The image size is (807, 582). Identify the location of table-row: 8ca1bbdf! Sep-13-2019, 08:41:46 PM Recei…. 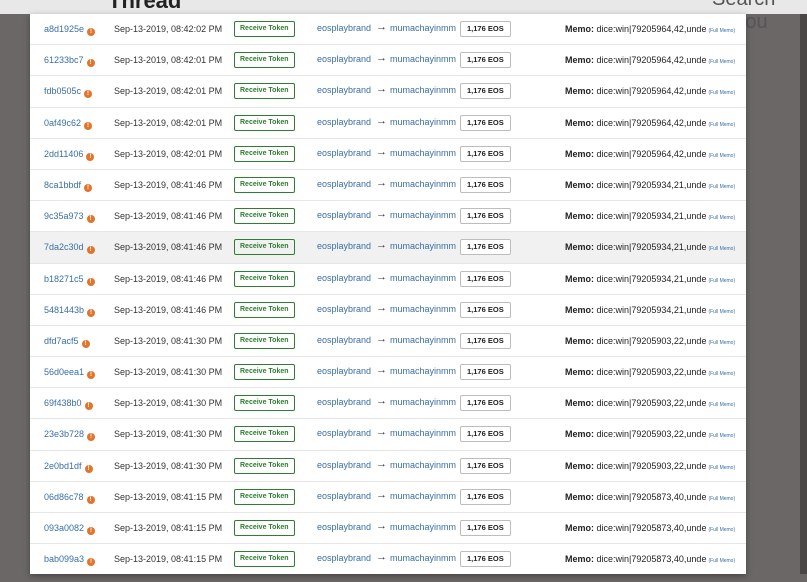
(388, 186).